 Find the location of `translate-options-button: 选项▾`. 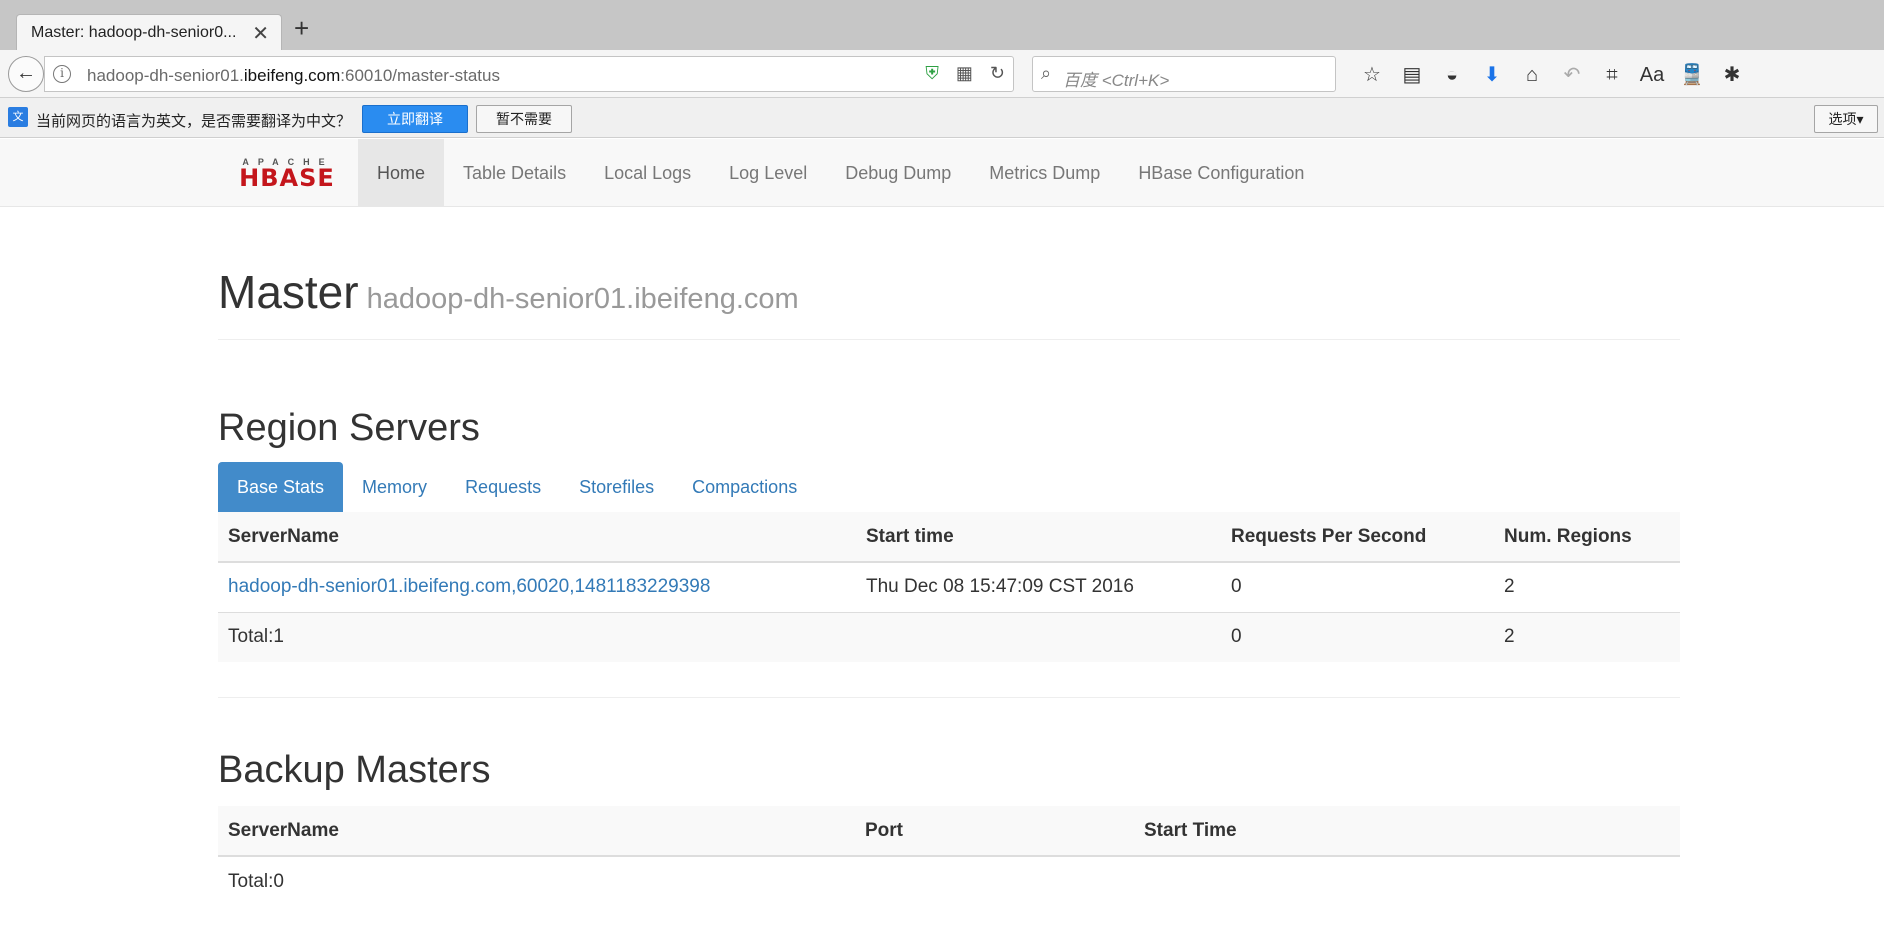

translate-options-button: 选项▾ is located at coordinates (1846, 119).